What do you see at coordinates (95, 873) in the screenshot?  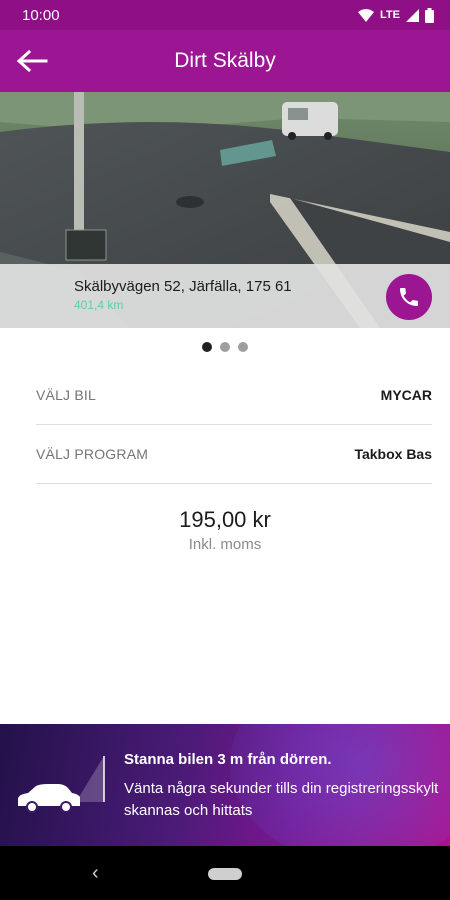 I see `nav-back-icon: ‹` at bounding box center [95, 873].